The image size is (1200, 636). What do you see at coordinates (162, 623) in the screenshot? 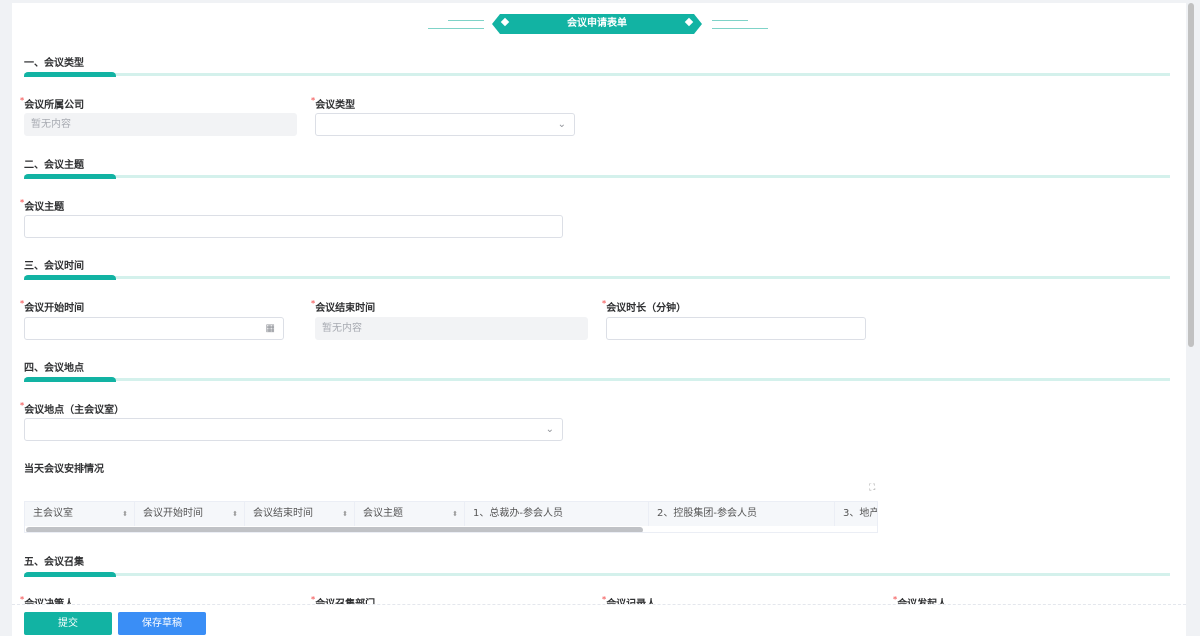
I see `save-draft-button: 保存草稿` at bounding box center [162, 623].